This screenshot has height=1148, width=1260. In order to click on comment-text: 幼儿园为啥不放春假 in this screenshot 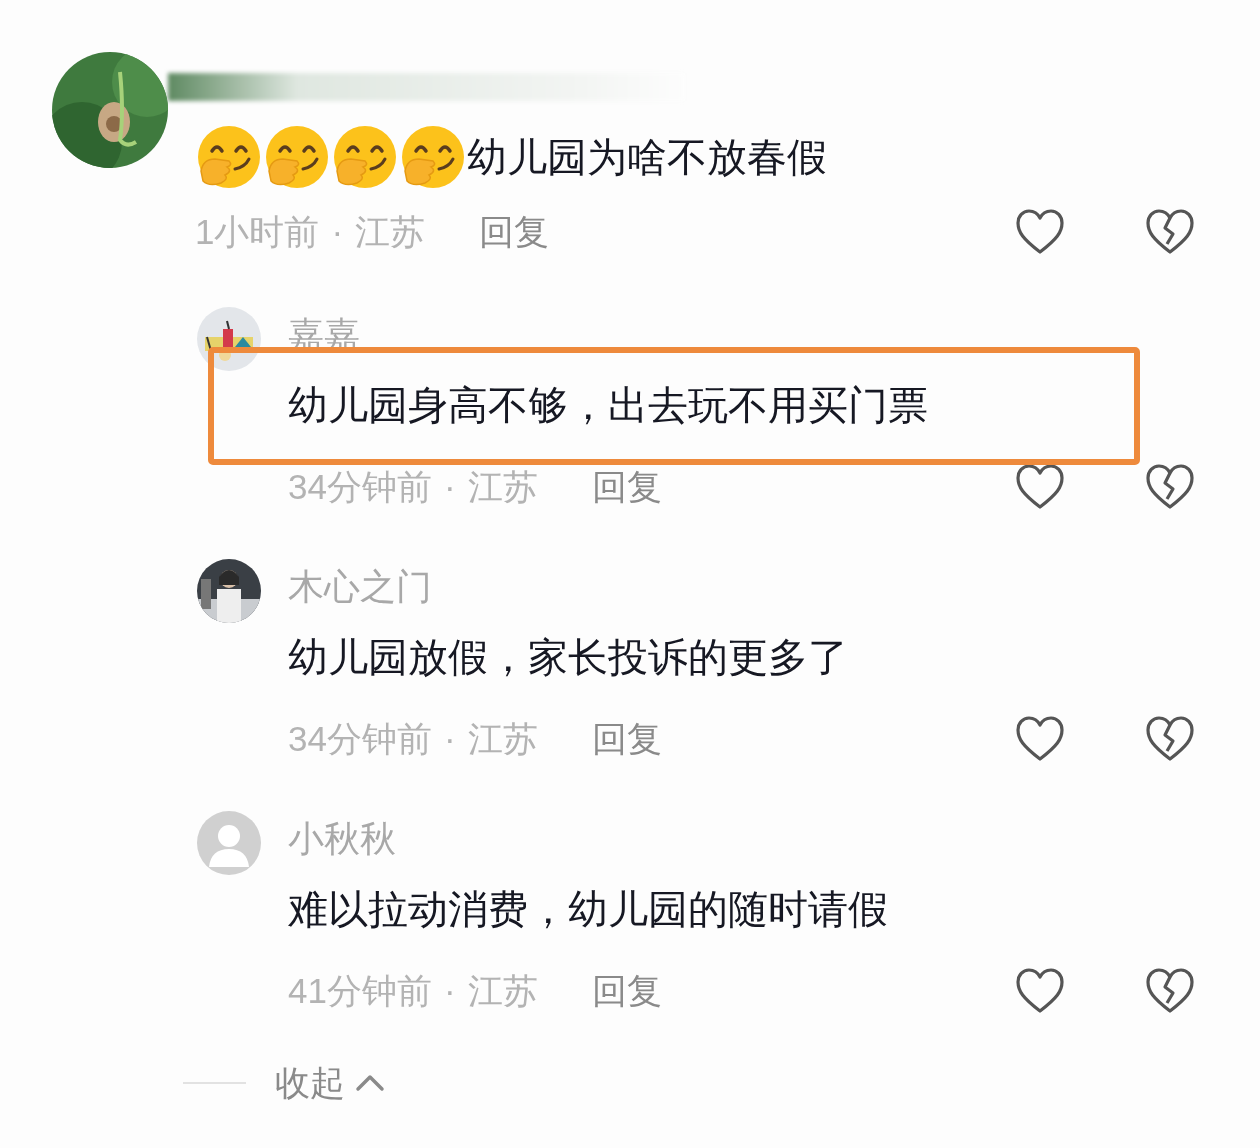, I will do `click(647, 157)`.